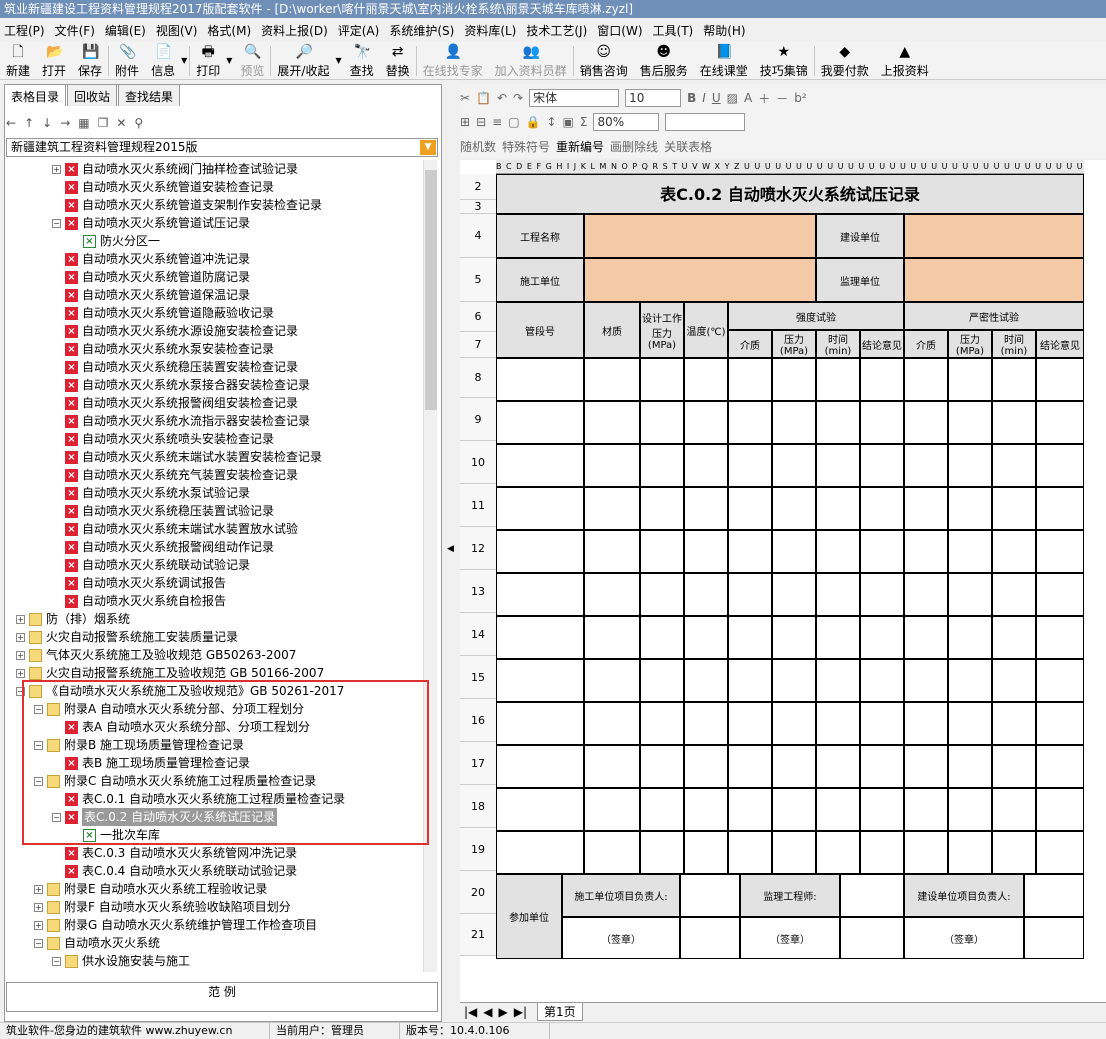  Describe the element at coordinates (478, 677) in the screenshot. I see `row-header: 15` at that location.